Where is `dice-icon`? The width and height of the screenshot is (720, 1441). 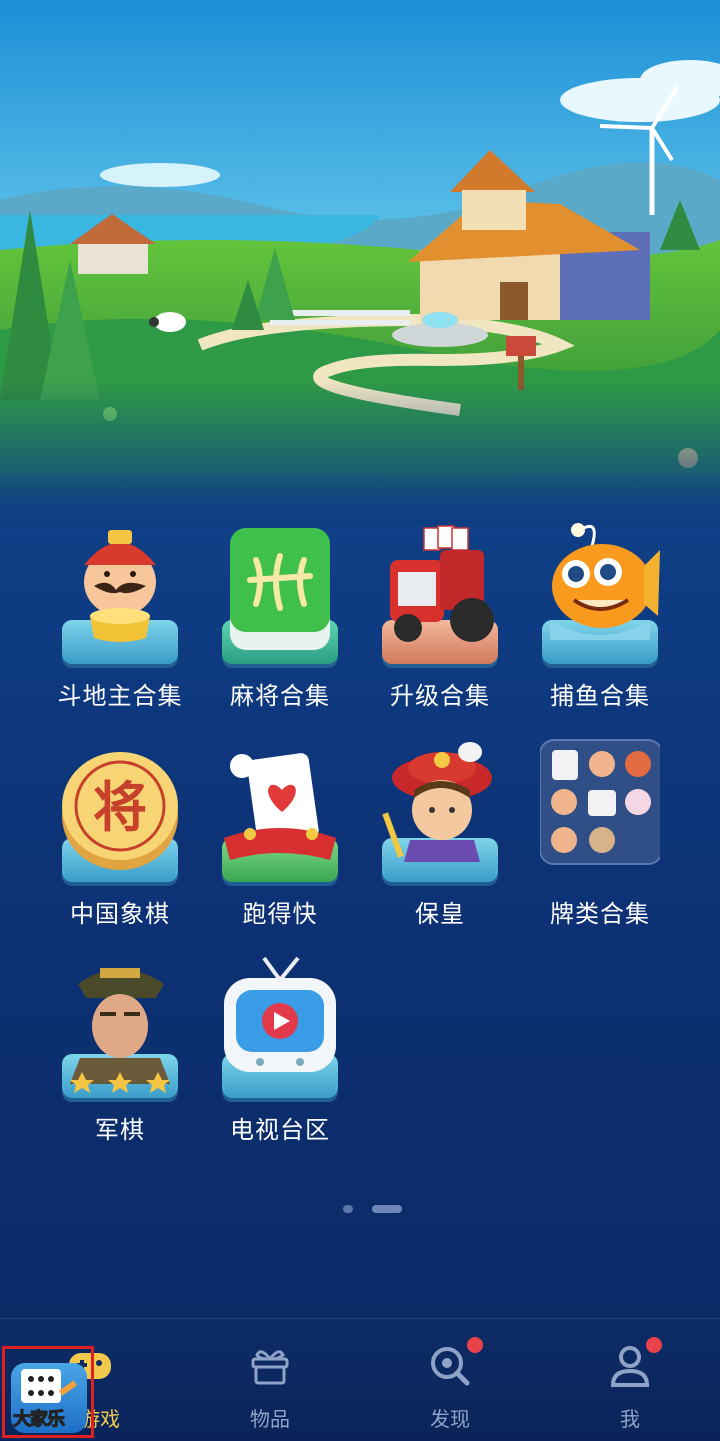
dice-icon is located at coordinates (49, 1386).